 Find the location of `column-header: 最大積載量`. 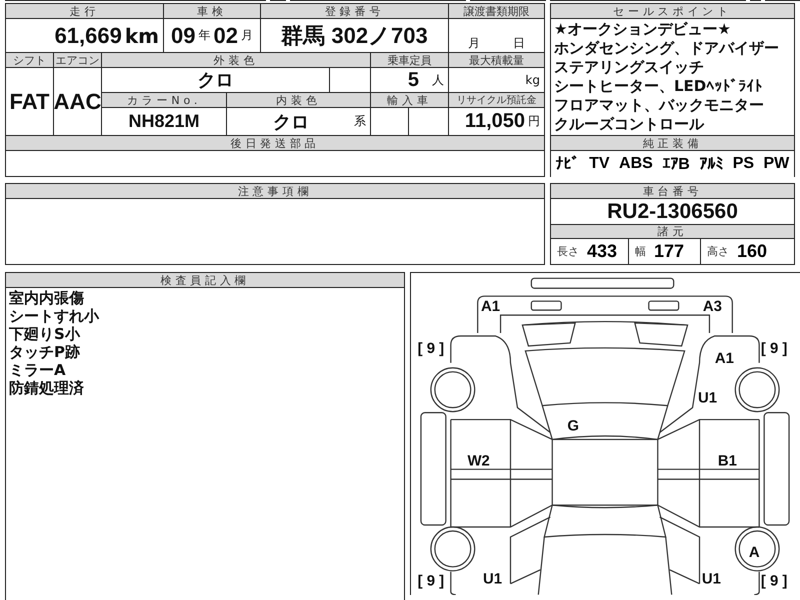

column-header: 最大積載量 is located at coordinates (496, 60).